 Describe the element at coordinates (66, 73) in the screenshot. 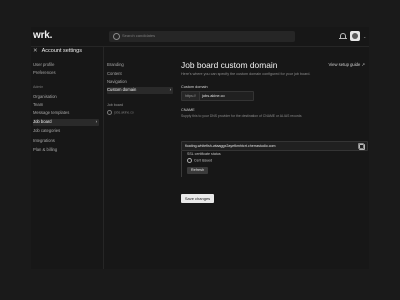

I see `sidebar-item-preferences: Preferences` at that location.